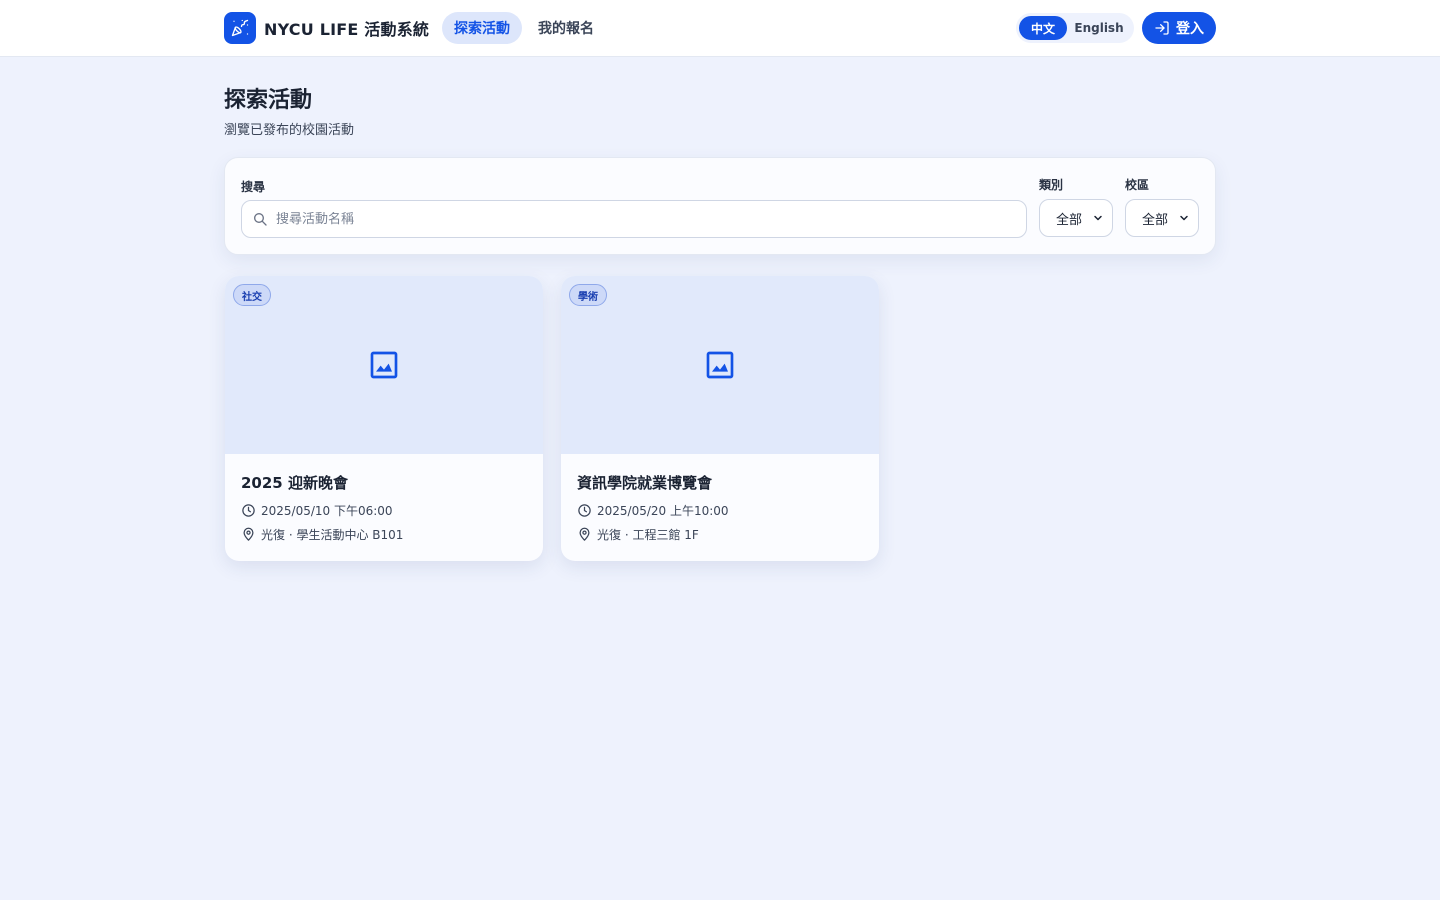 This screenshot has width=1440, height=900. Describe the element at coordinates (663, 511) in the screenshot. I see `event-datetime: 2025/05/20 上午10:00` at that location.